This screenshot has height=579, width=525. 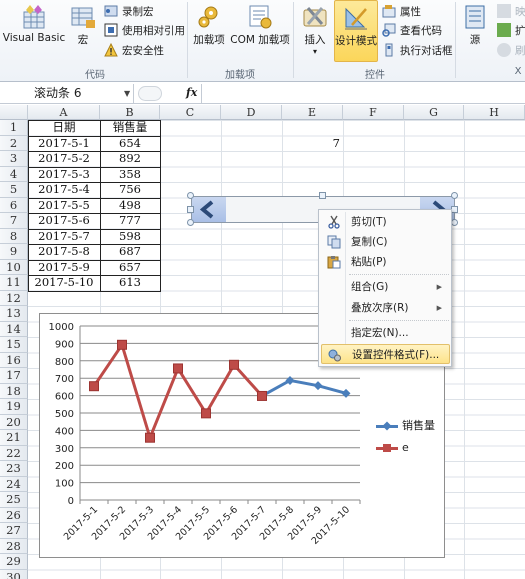 I want to click on cell-a3: 2017-5-2, so click(x=64, y=159).